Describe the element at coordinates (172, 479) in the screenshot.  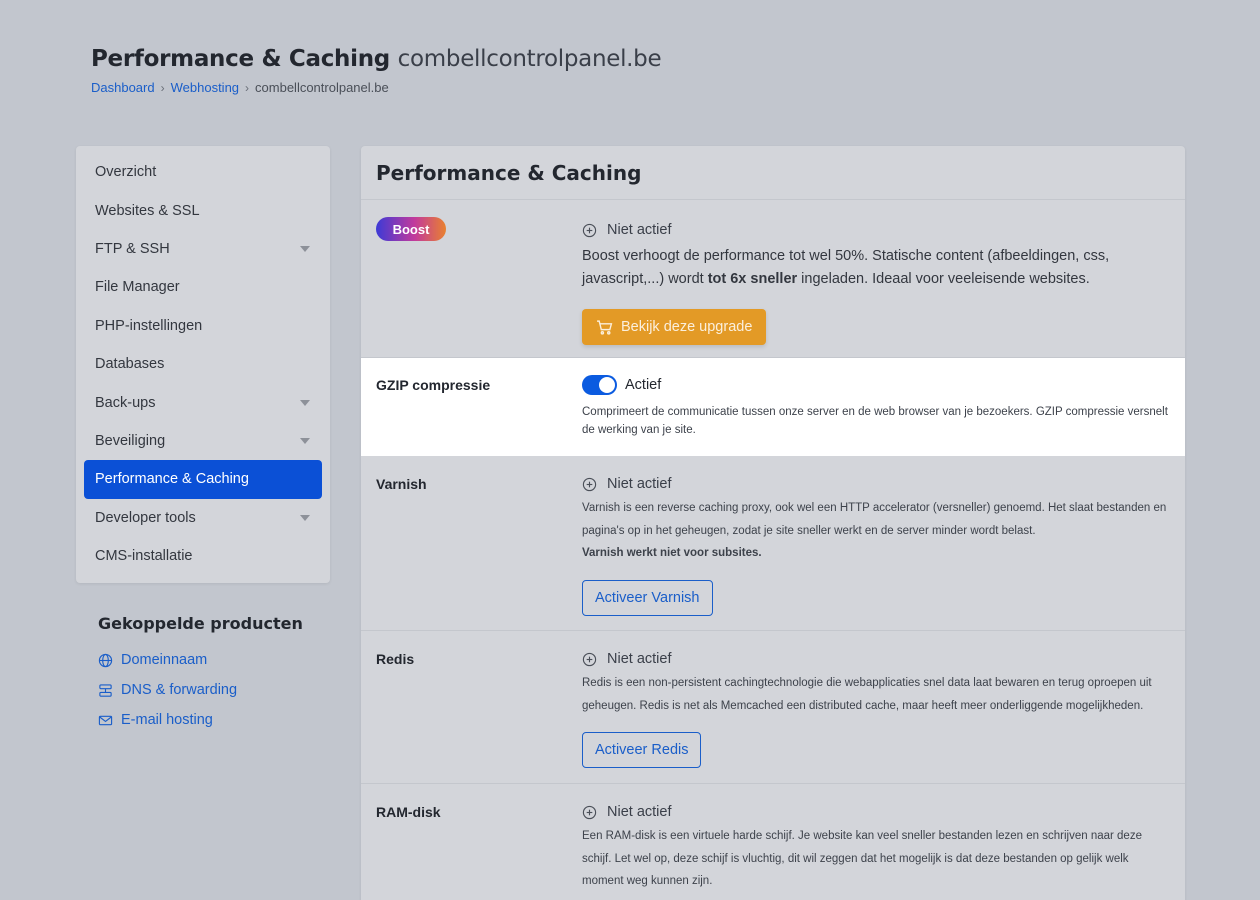
I see `sidebar-item-label: Performance & Caching` at that location.